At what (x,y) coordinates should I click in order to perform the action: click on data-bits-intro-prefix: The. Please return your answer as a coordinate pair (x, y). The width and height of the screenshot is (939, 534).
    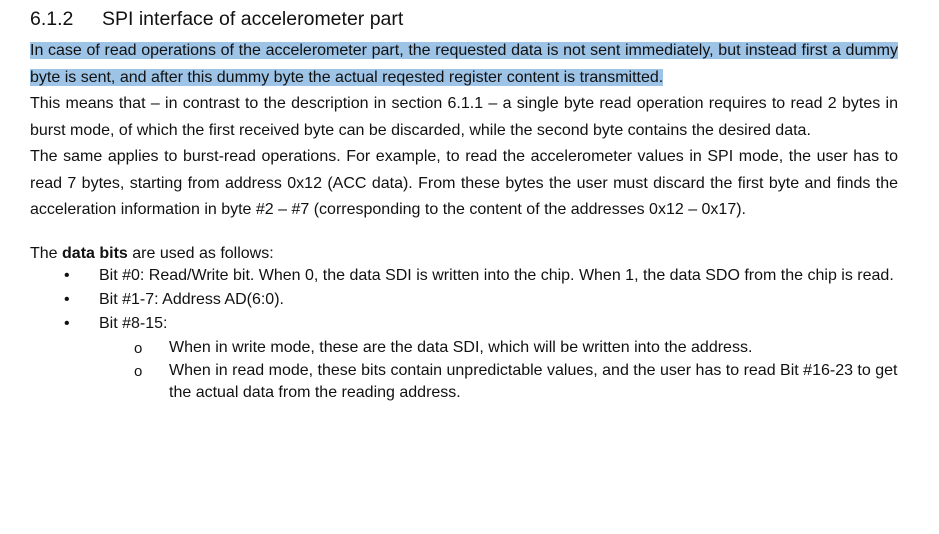
    Looking at the image, I should click on (46, 253).